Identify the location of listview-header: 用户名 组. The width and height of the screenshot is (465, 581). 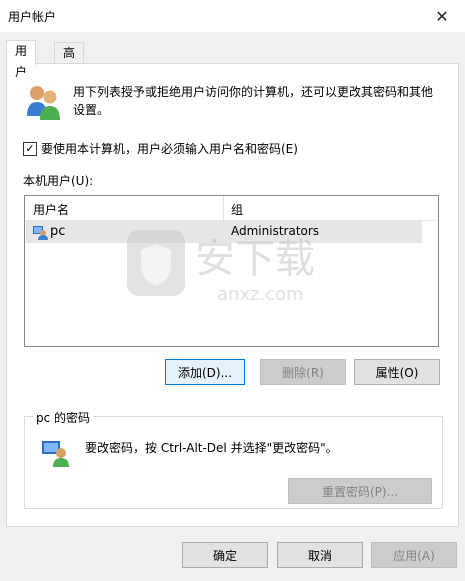
(231, 208).